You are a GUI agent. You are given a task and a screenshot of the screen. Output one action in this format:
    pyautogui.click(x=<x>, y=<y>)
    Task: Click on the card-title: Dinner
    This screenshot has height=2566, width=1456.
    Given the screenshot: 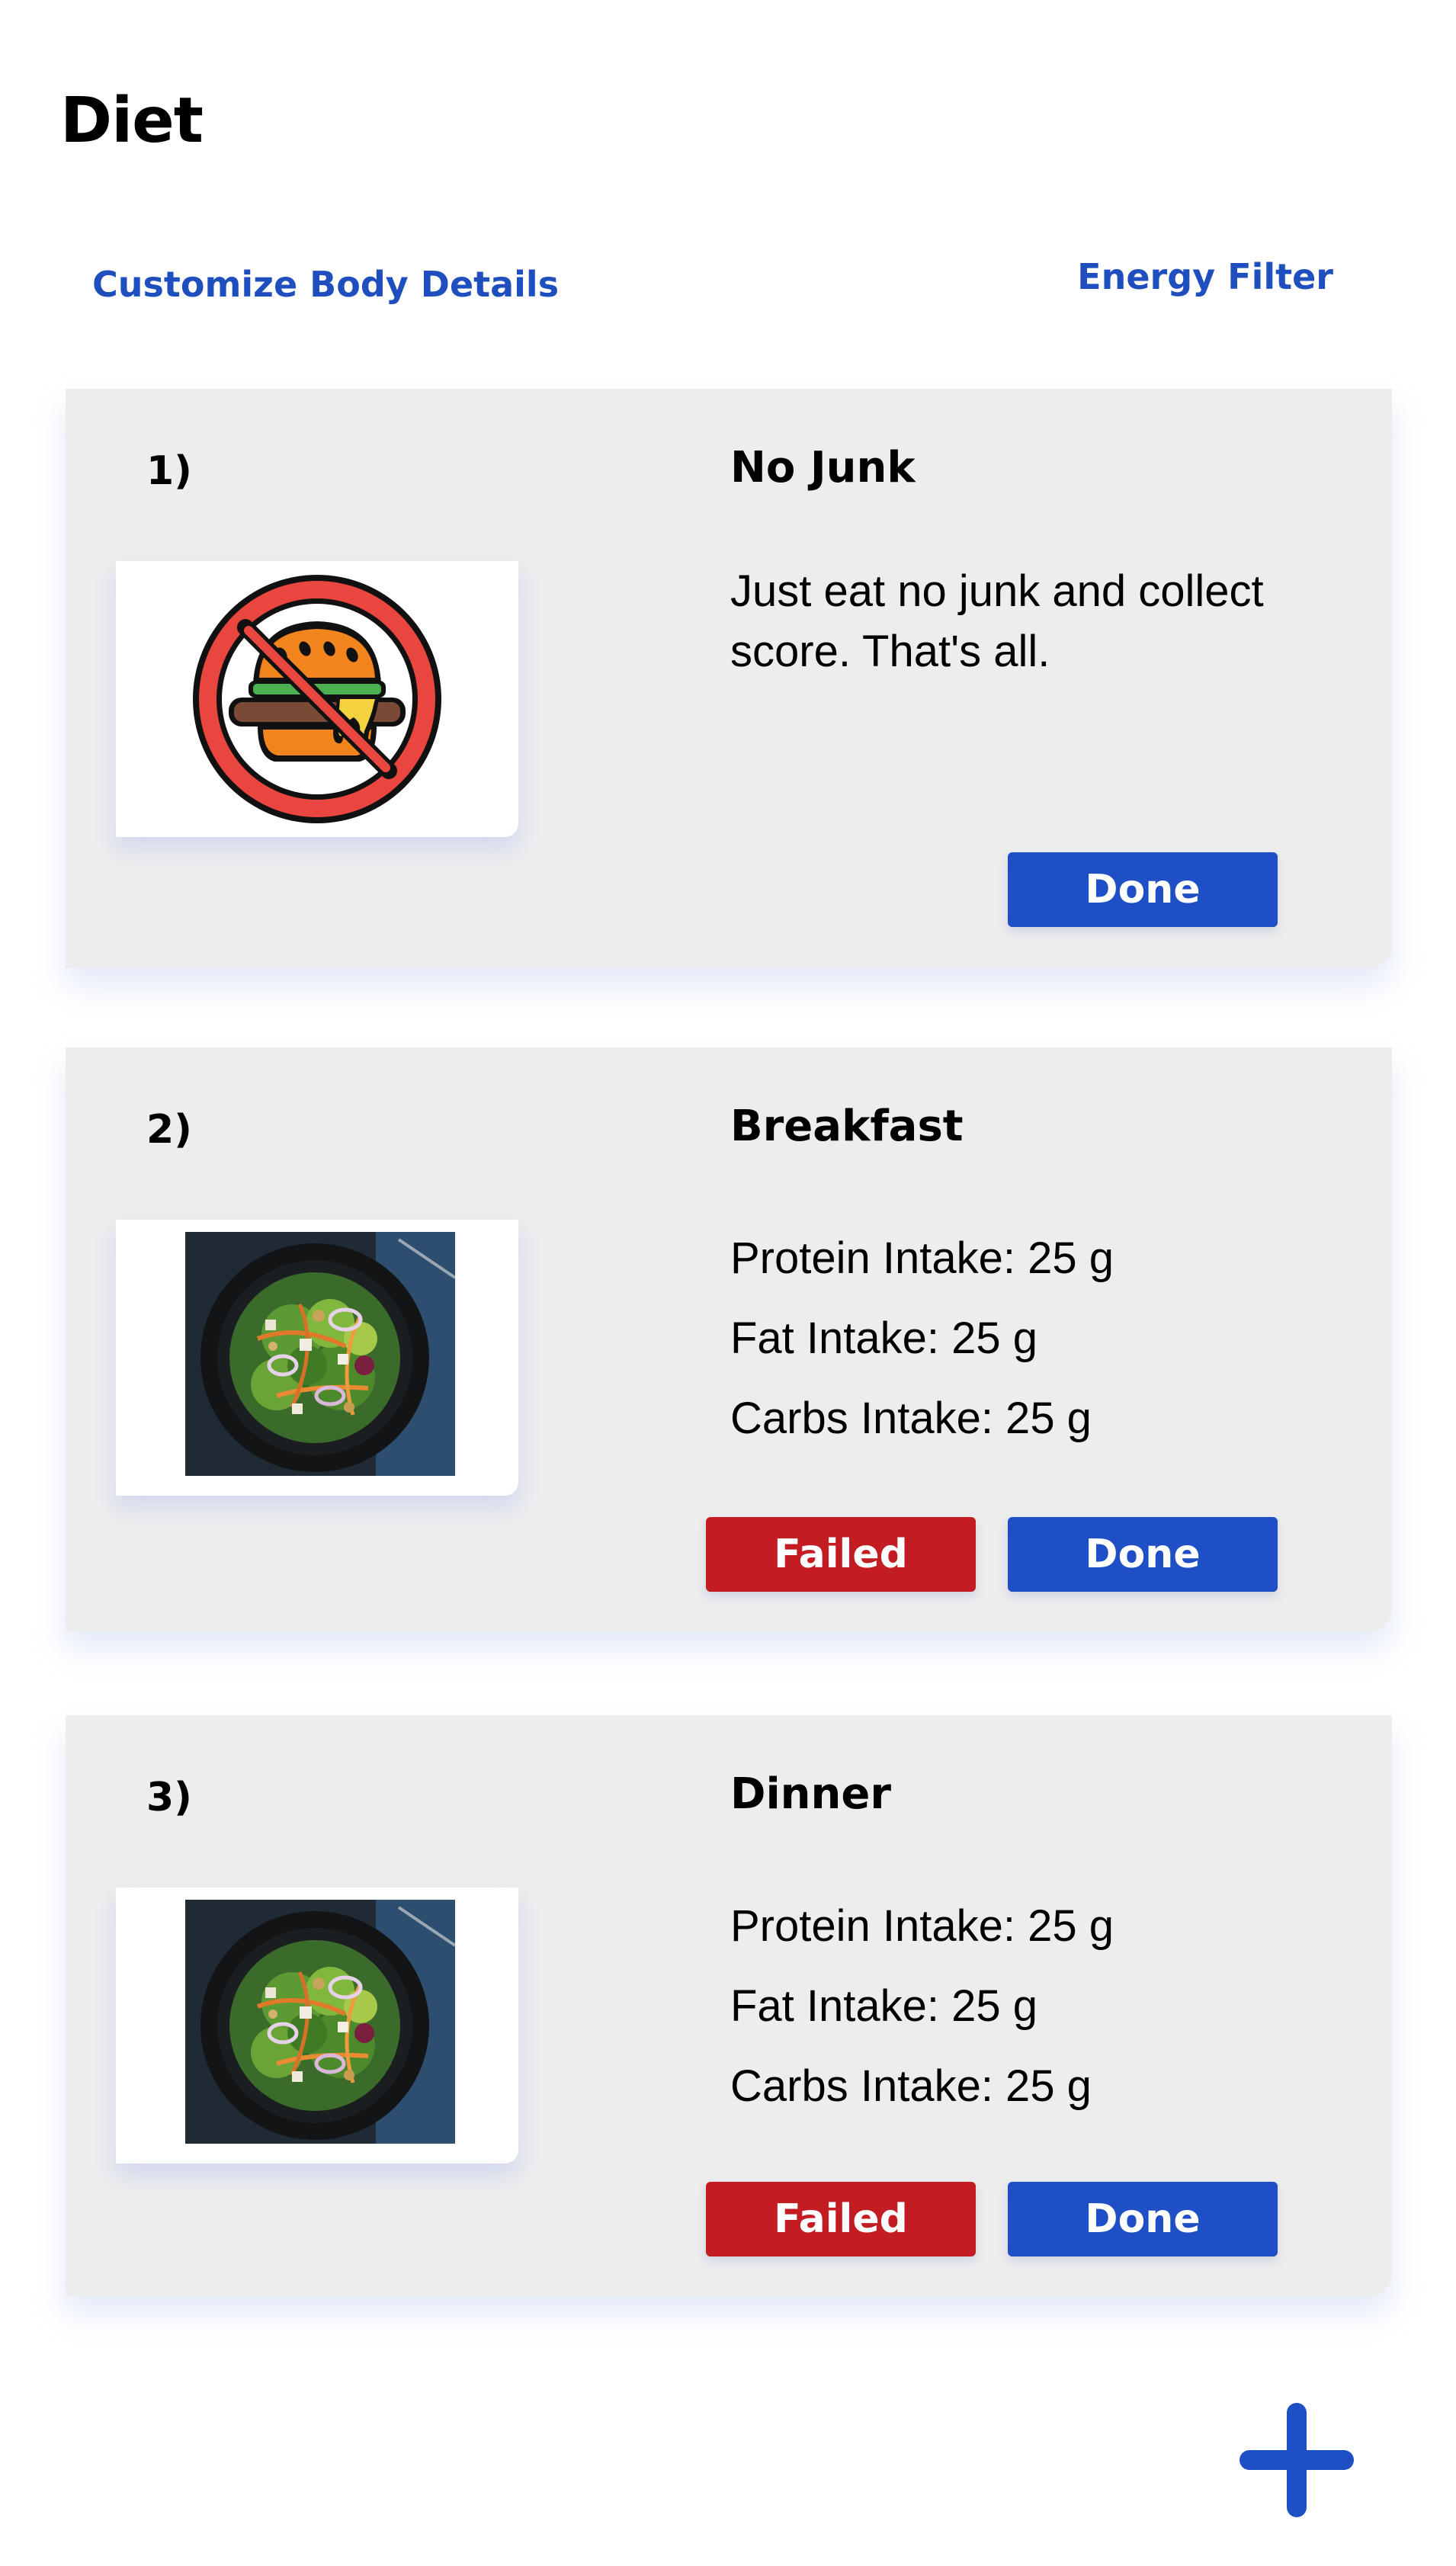 What is the action you would take?
    pyautogui.click(x=811, y=1794)
    